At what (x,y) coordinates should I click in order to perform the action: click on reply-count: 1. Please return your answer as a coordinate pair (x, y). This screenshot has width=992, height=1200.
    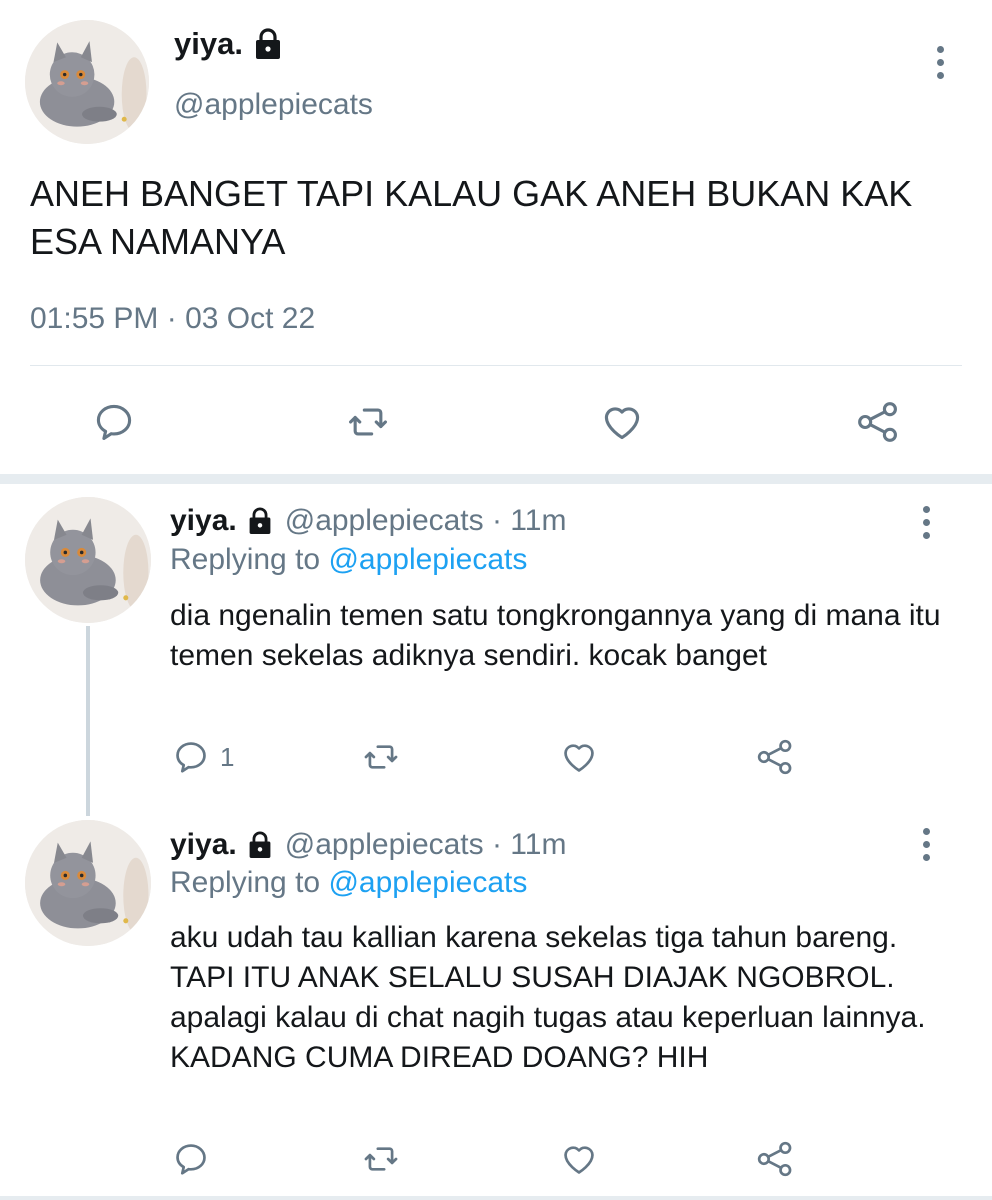
    Looking at the image, I should click on (227, 756).